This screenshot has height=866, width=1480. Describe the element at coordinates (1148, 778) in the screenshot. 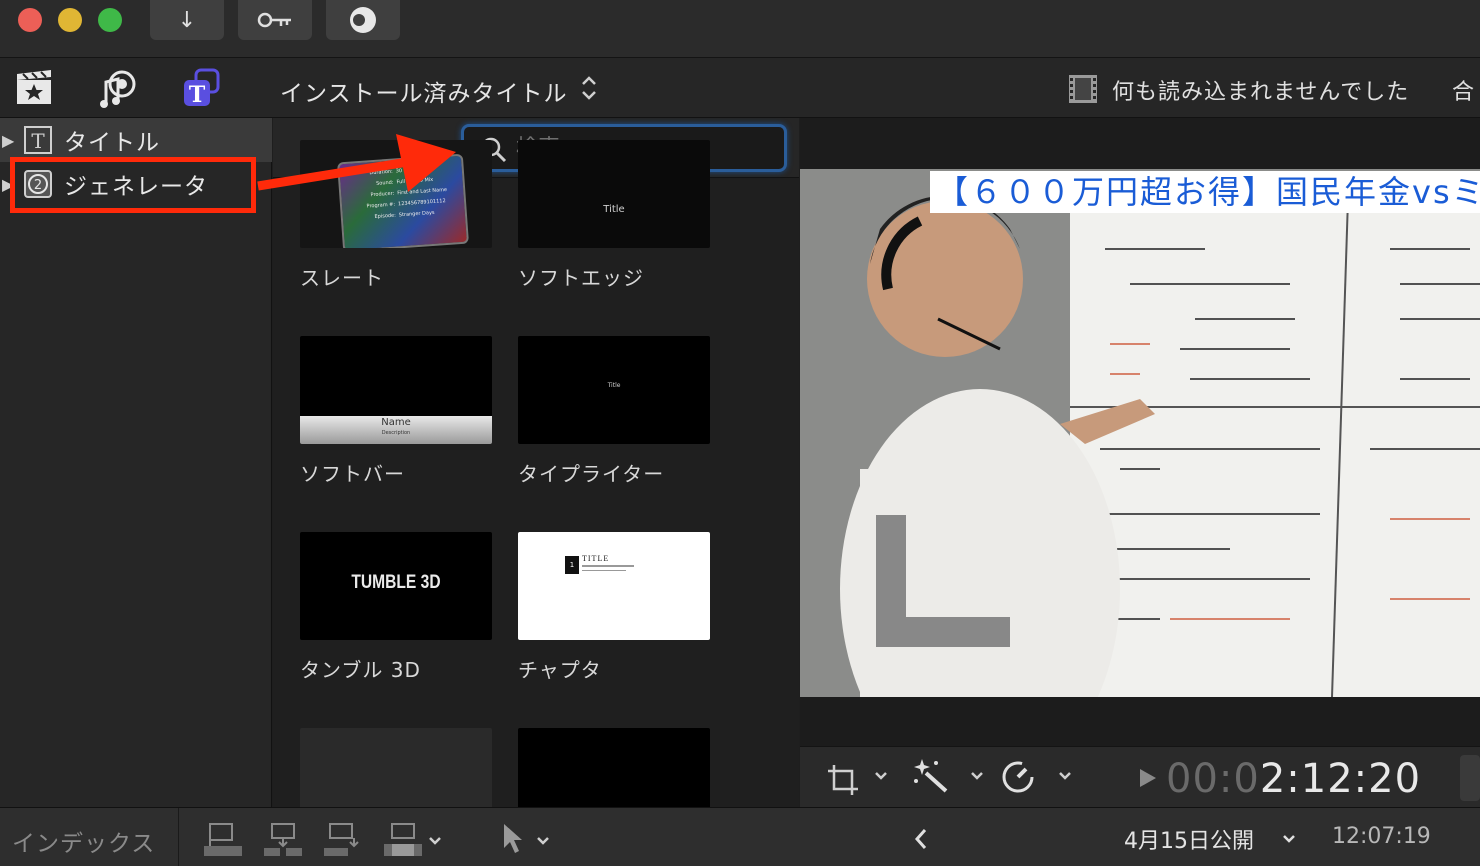

I see `play-icon` at that location.